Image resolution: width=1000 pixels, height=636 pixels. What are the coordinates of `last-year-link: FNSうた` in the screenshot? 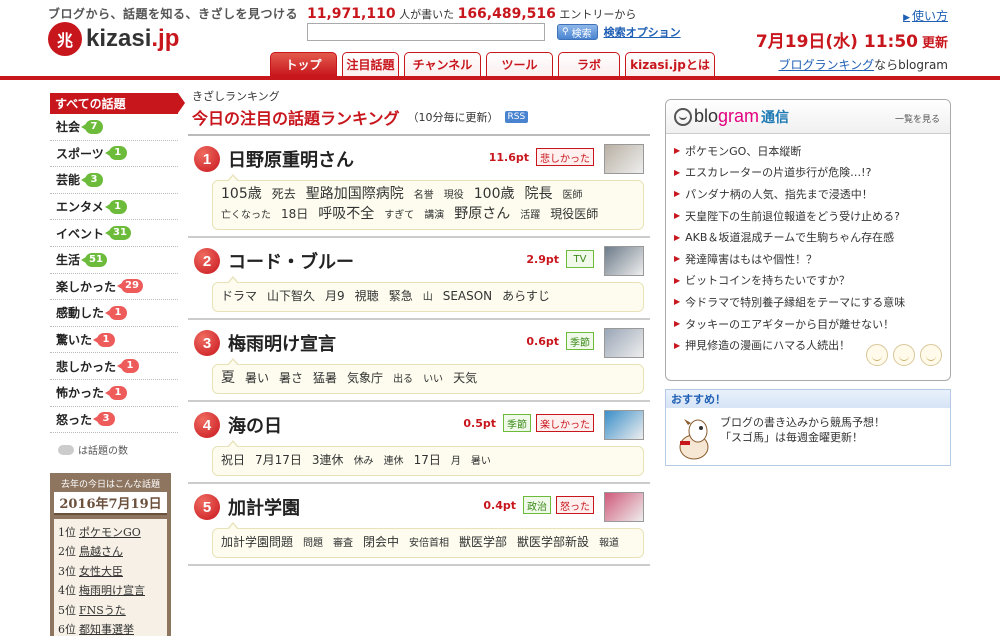 It's located at (102, 610).